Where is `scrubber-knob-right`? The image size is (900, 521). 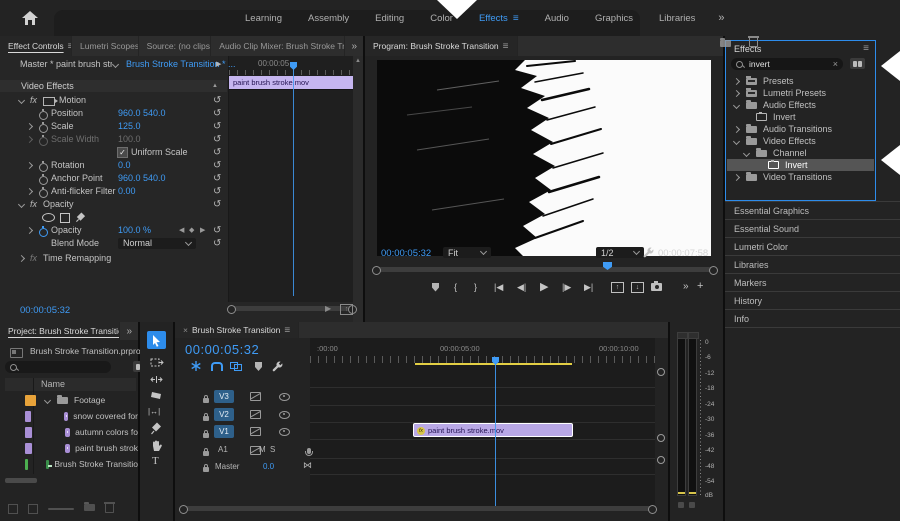
scrubber-knob-right is located at coordinates (713, 270).